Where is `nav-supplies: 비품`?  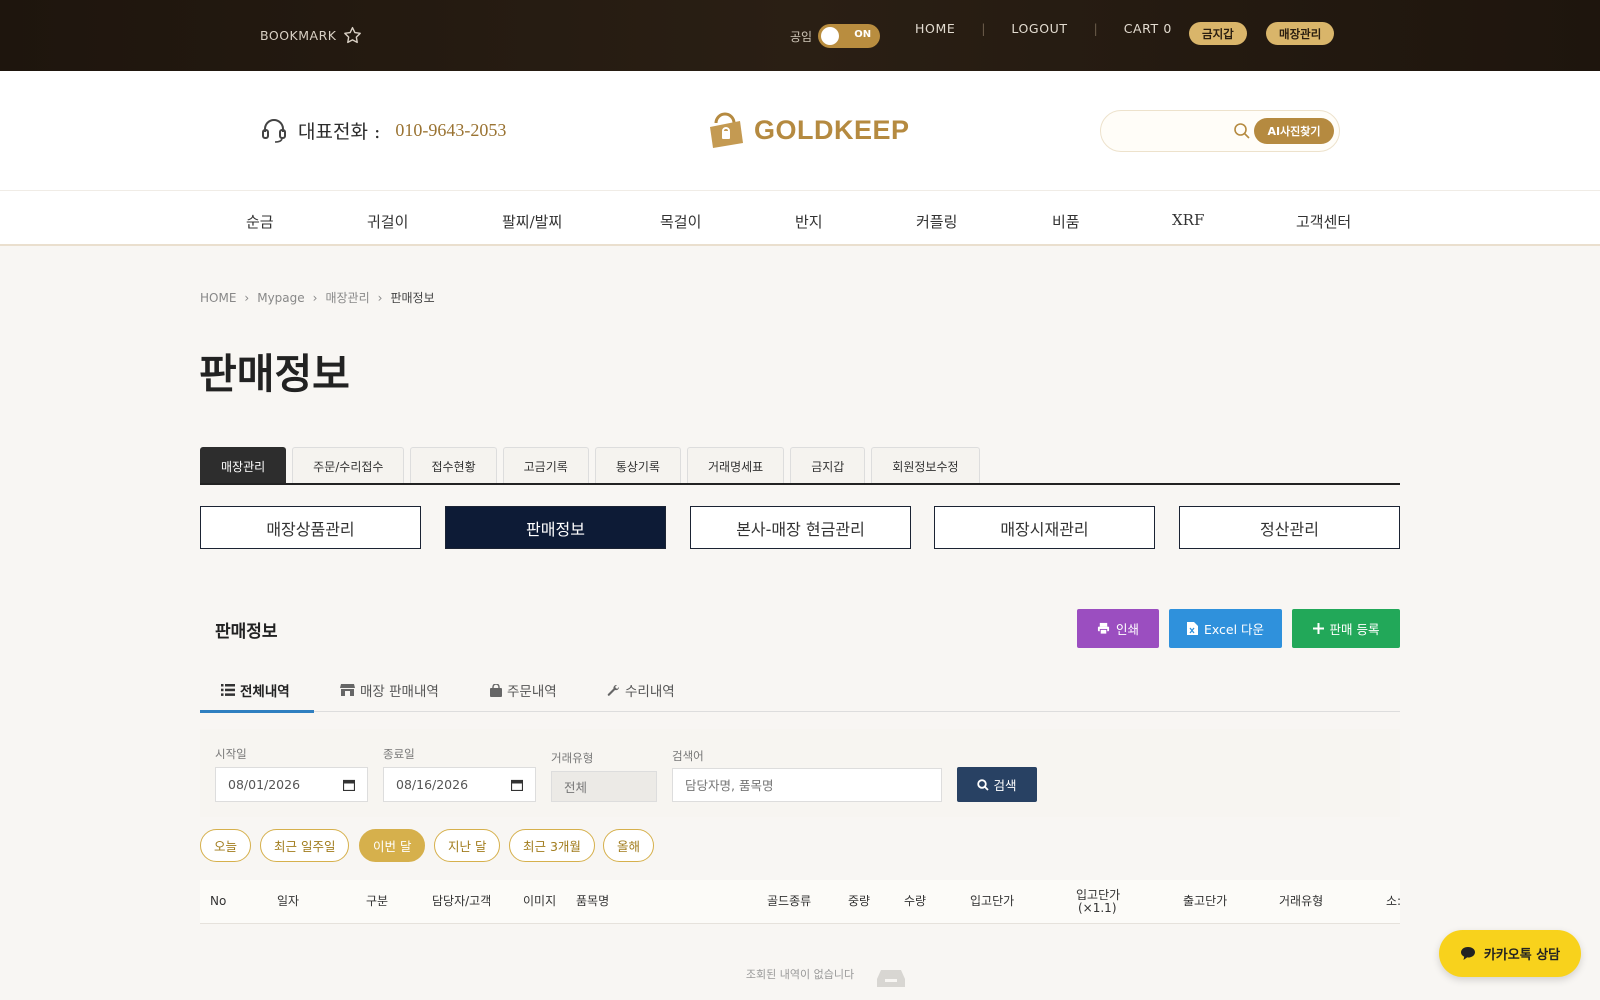 nav-supplies: 비품 is located at coordinates (1066, 221).